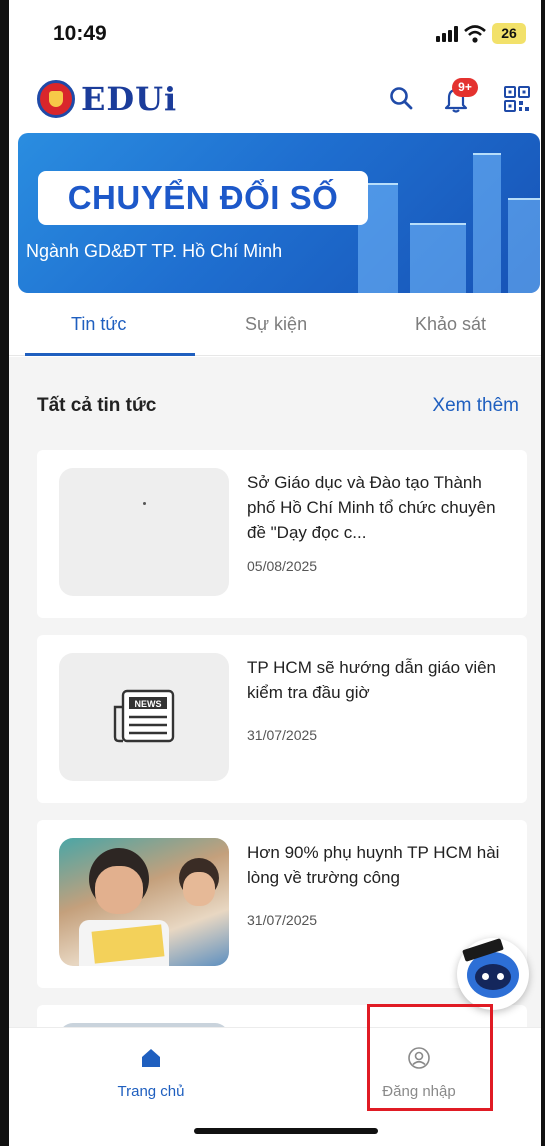  What do you see at coordinates (509, 33) in the screenshot?
I see `battery-indicator: 26` at bounding box center [509, 33].